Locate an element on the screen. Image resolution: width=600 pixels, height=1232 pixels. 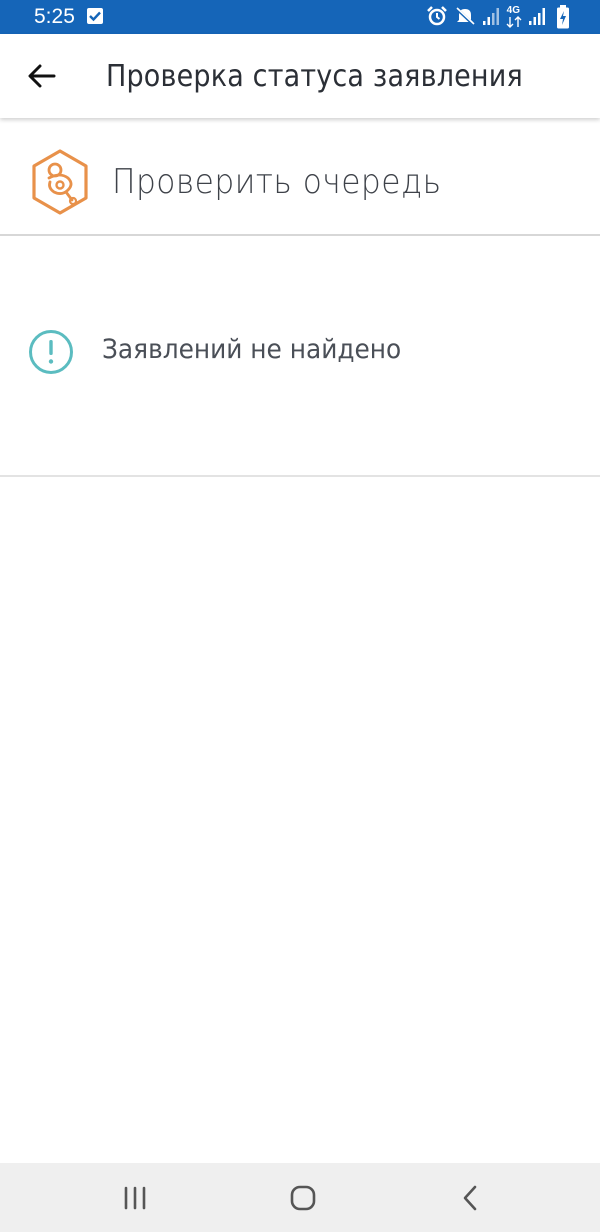
check-queue-button: Проверить очередь is located at coordinates (300, 177).